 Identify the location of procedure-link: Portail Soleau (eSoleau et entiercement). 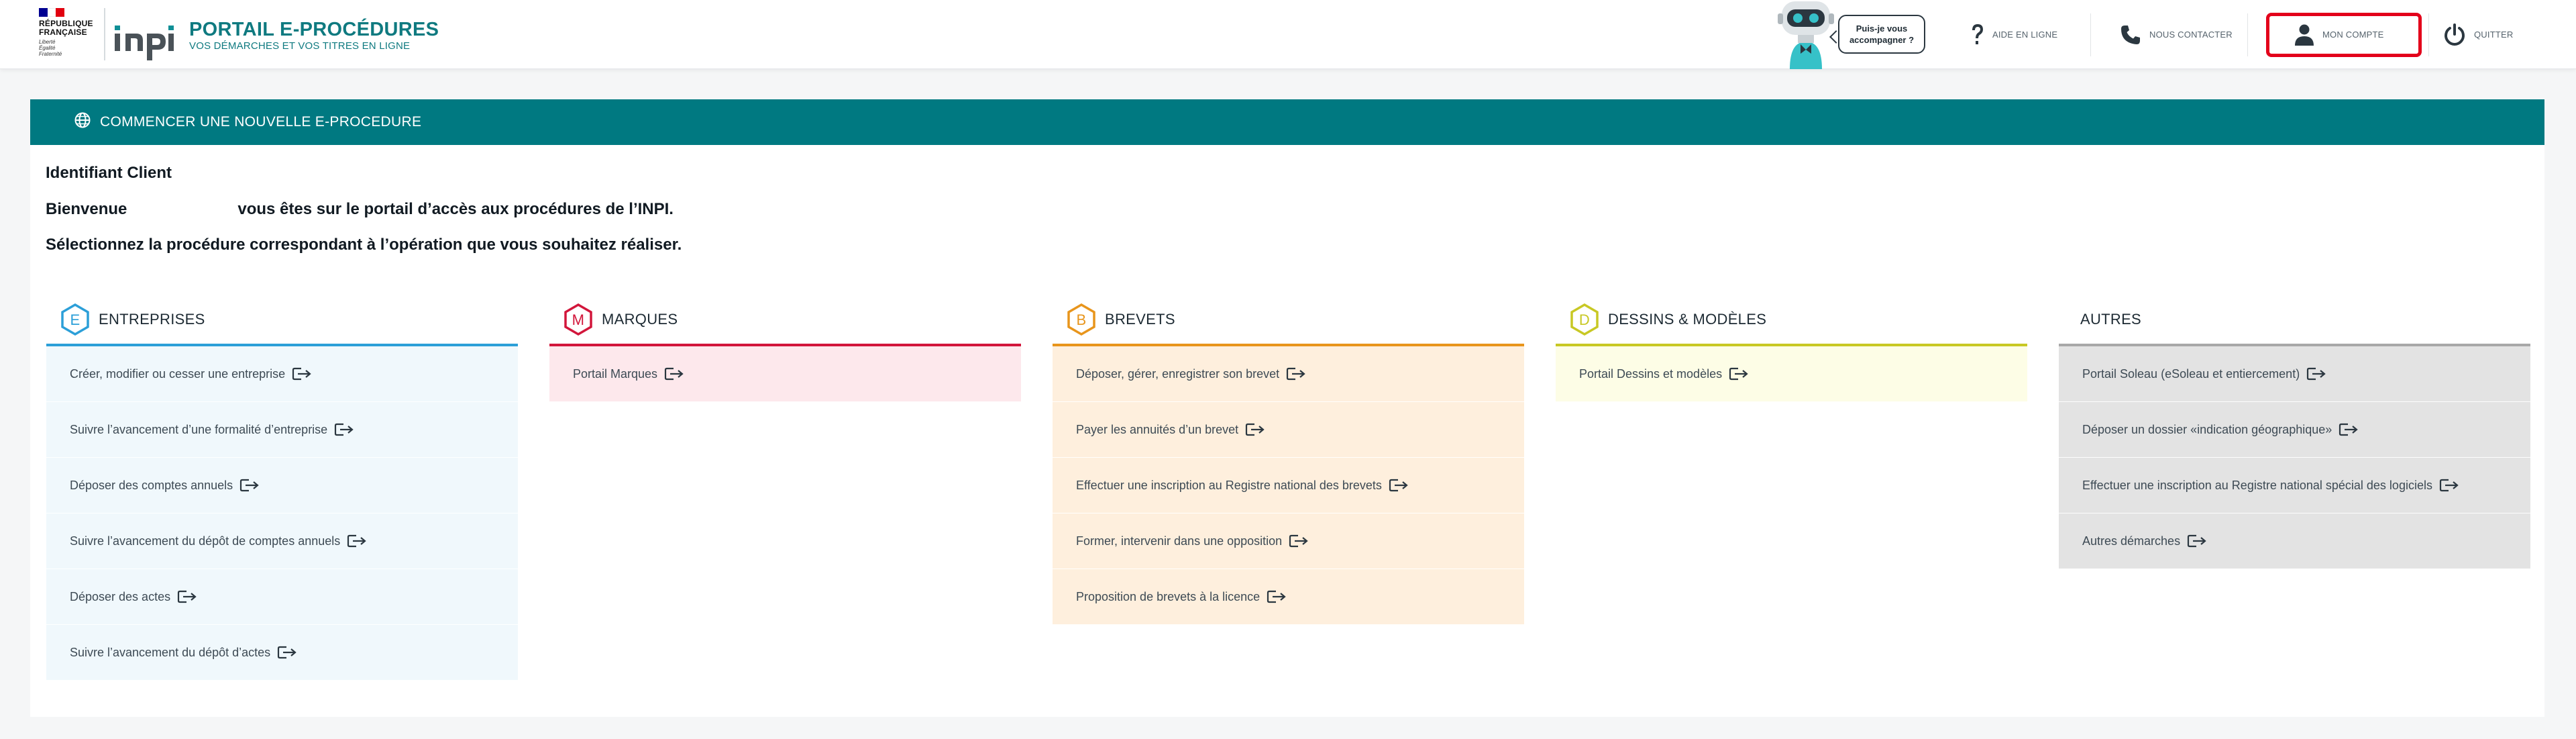
(2294, 374).